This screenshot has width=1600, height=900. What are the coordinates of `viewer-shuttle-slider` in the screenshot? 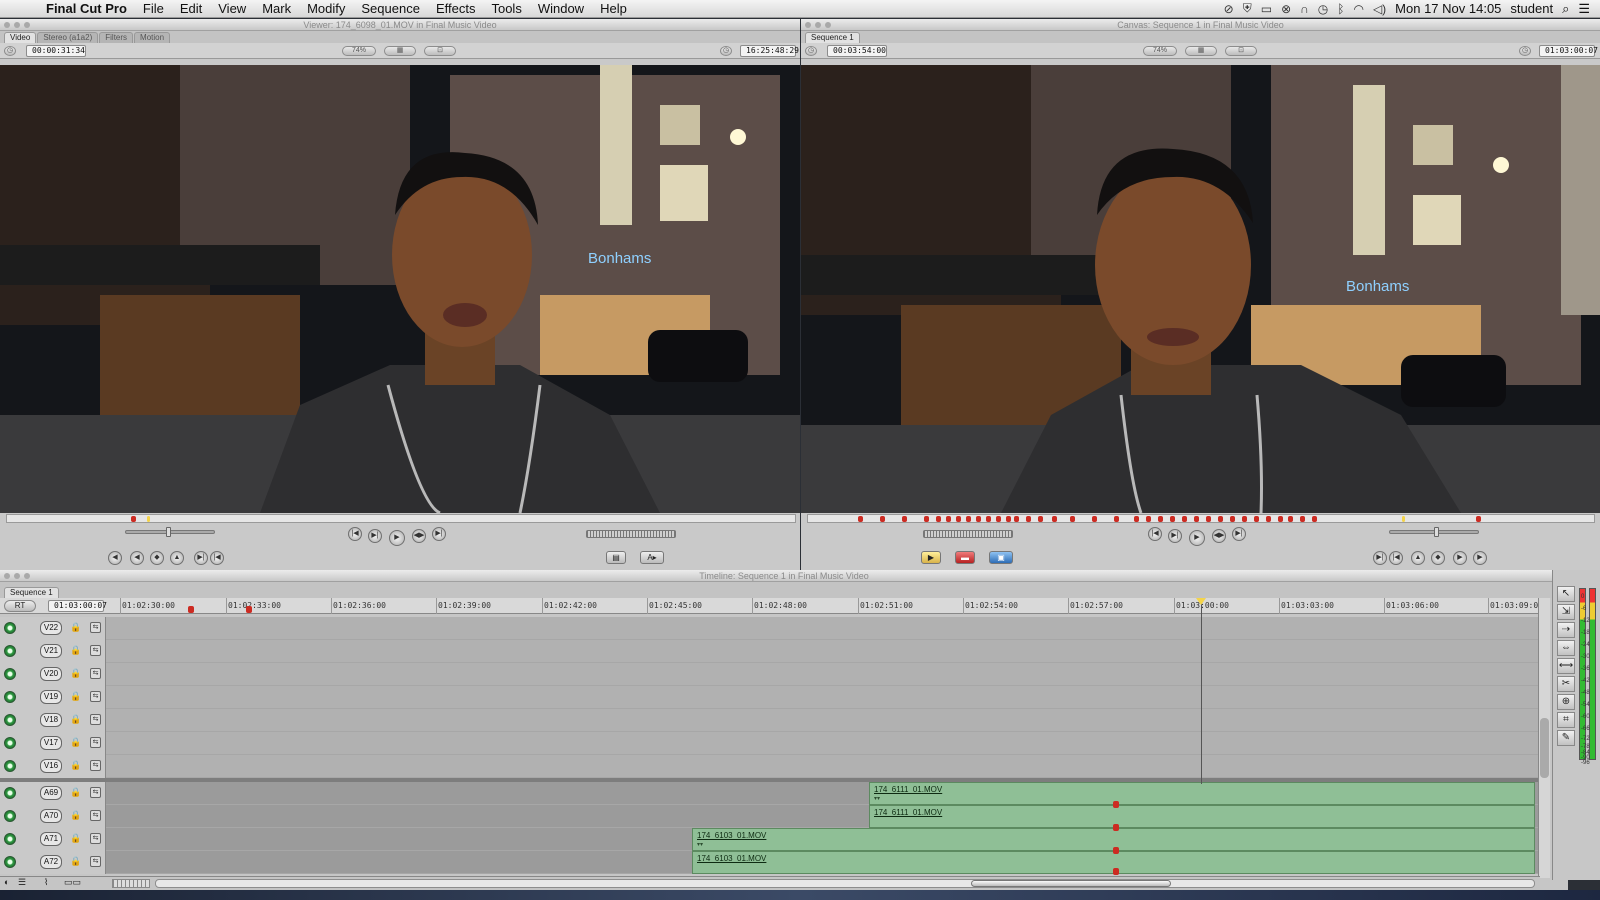 It's located at (170, 532).